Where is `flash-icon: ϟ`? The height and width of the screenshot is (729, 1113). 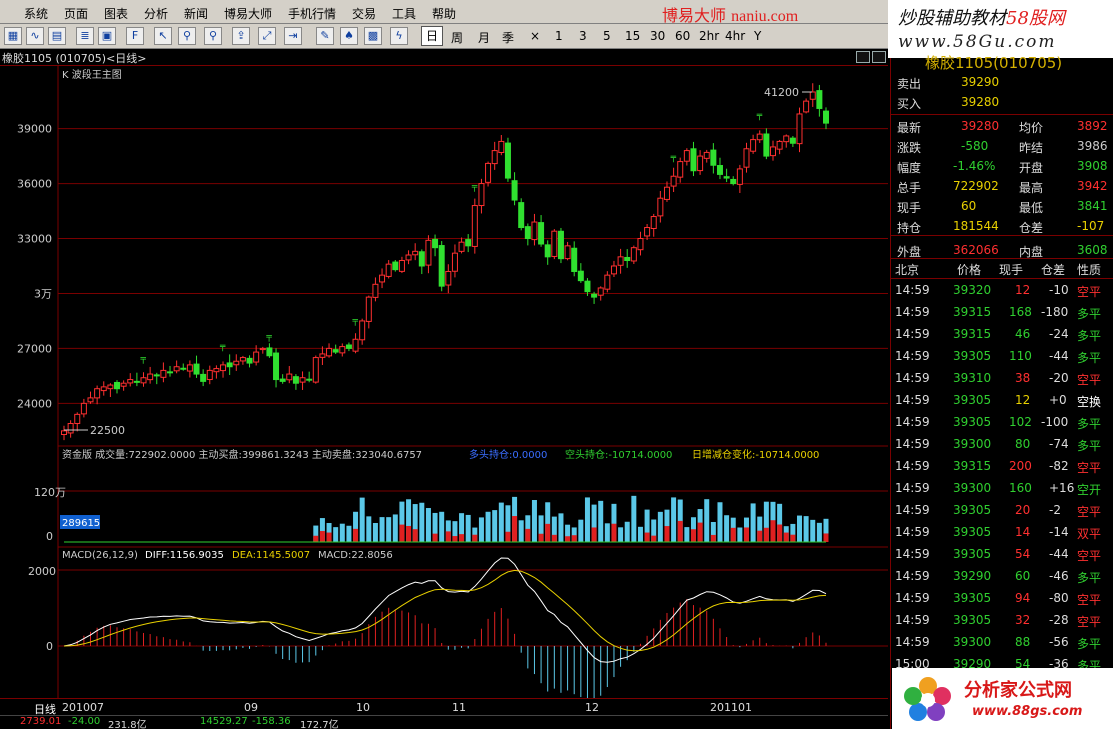 flash-icon: ϟ is located at coordinates (399, 36).